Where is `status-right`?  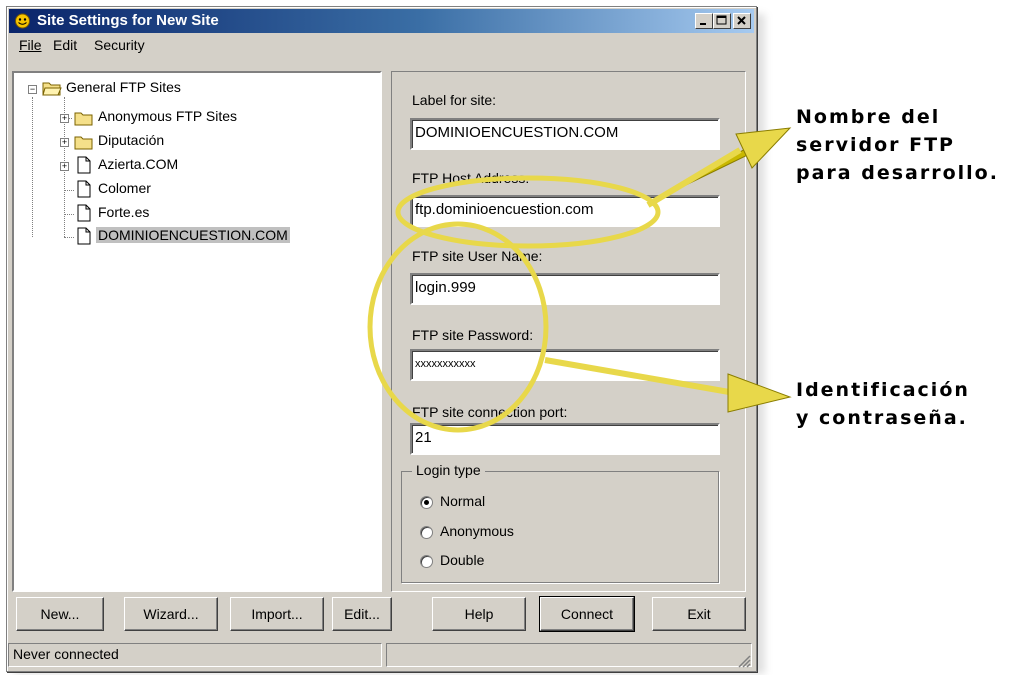
status-right is located at coordinates (569, 655).